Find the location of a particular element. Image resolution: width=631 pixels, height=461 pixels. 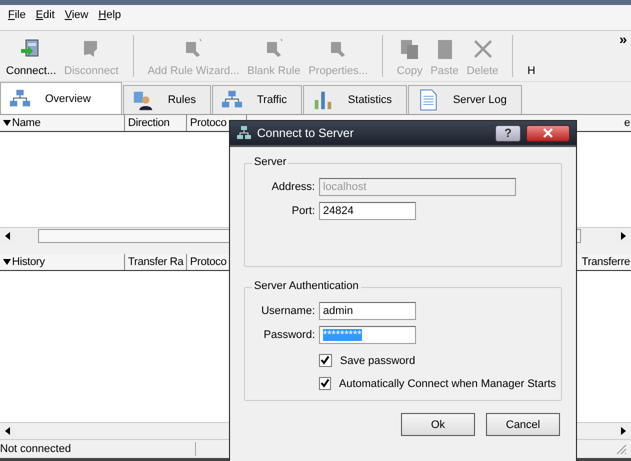

checkbox-label: Save password is located at coordinates (378, 360).